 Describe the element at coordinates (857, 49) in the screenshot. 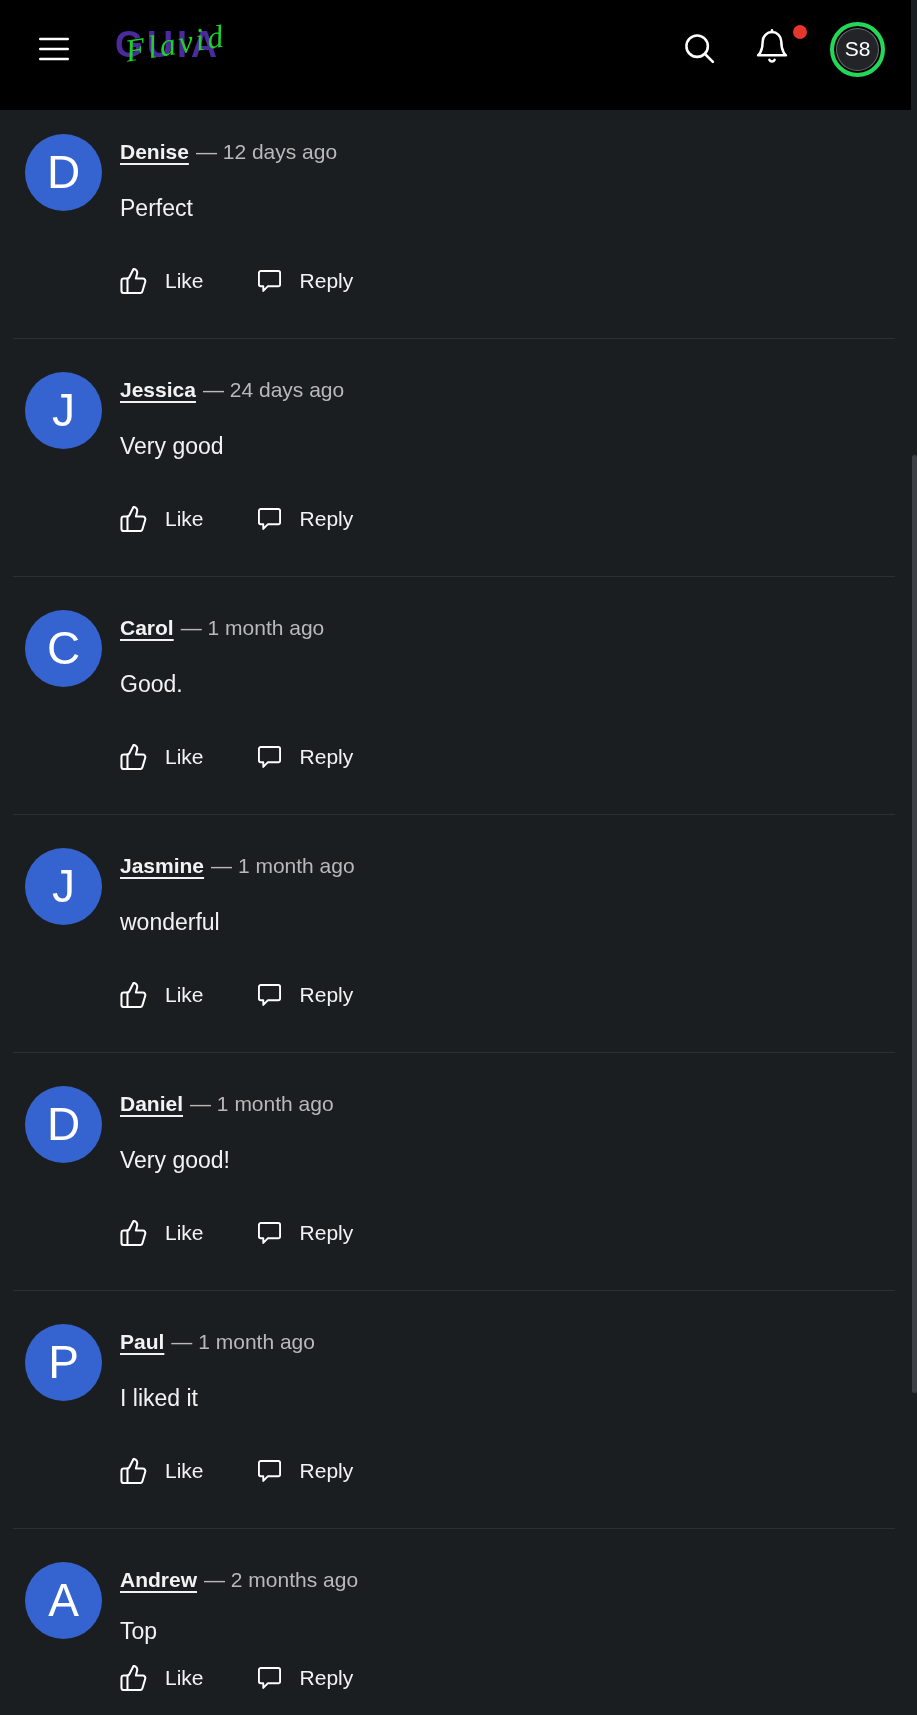

I see `profile-avatar: S8` at that location.